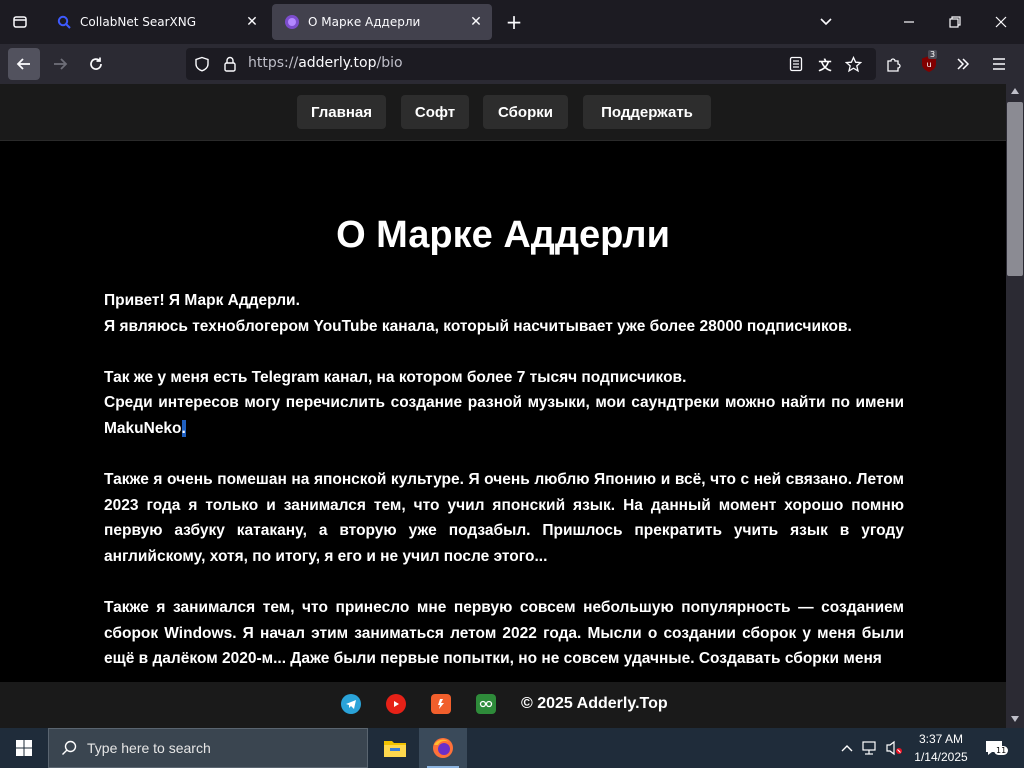  Describe the element at coordinates (486, 704) in the screenshot. I see `vk-video-icon` at that location.